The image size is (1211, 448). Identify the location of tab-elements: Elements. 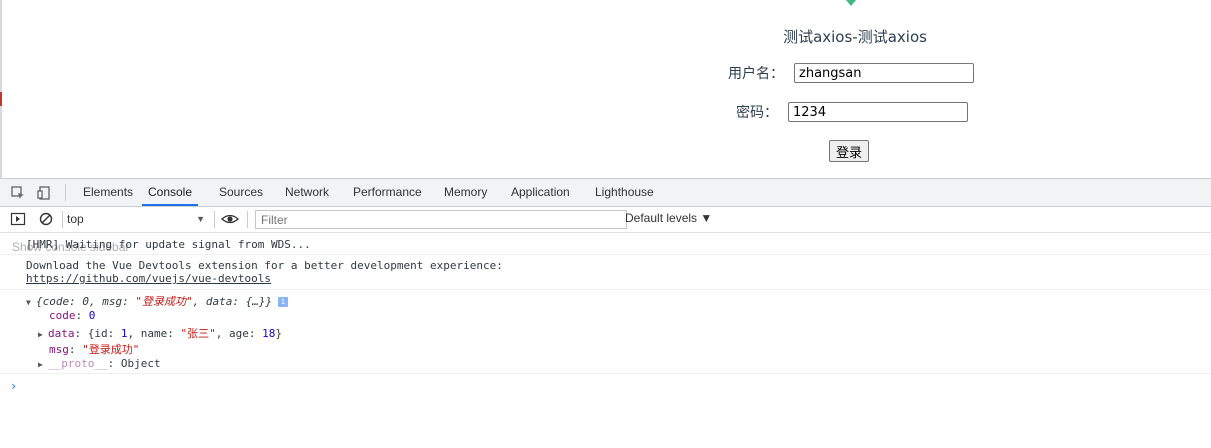
(108, 192).